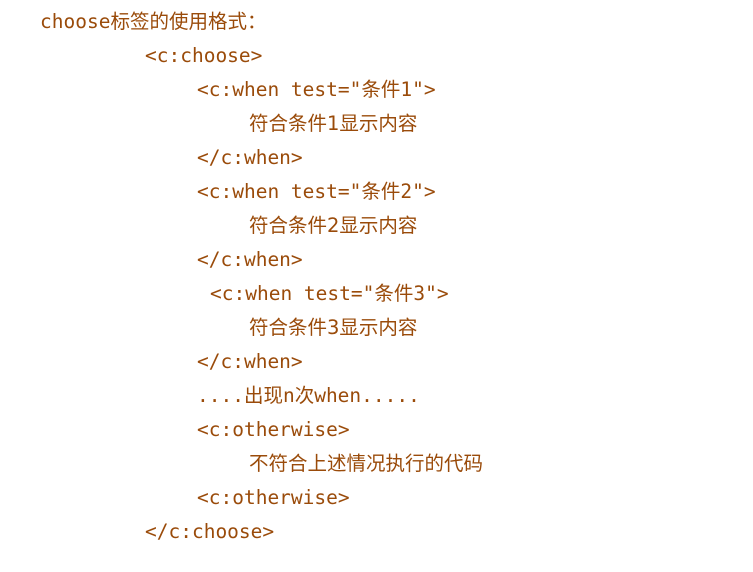 The height and width of the screenshot is (572, 753). Describe the element at coordinates (333, 123) in the screenshot. I see `code-line-when-1-content: 符合条件1显示内容` at that location.